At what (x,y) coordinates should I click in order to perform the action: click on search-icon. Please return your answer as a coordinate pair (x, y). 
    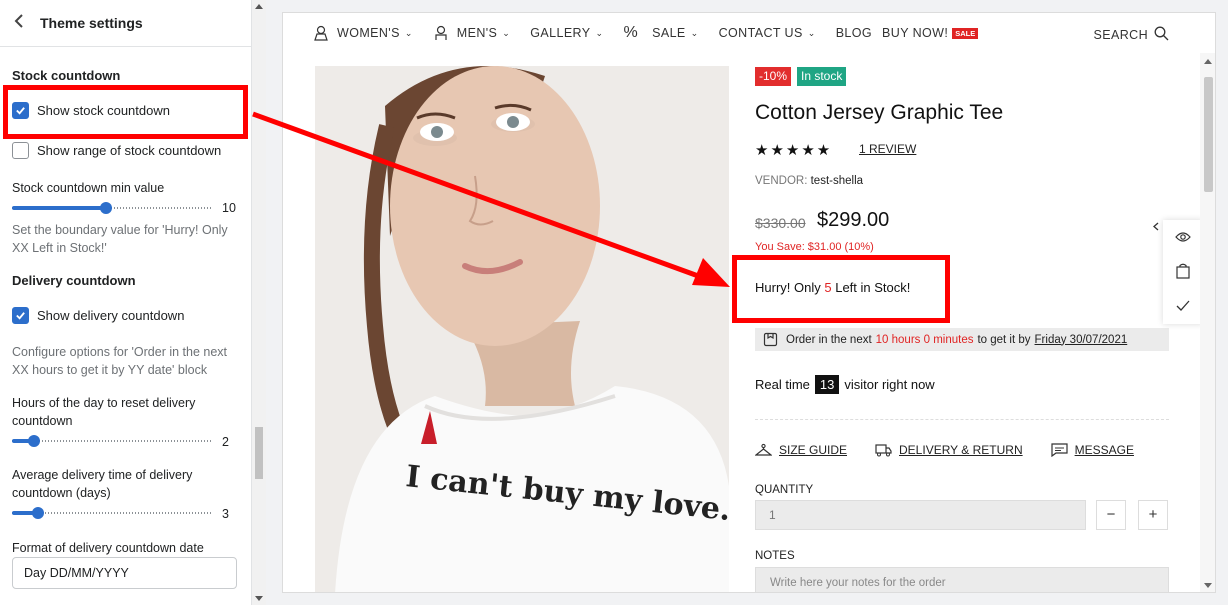
    Looking at the image, I should click on (1158, 35).